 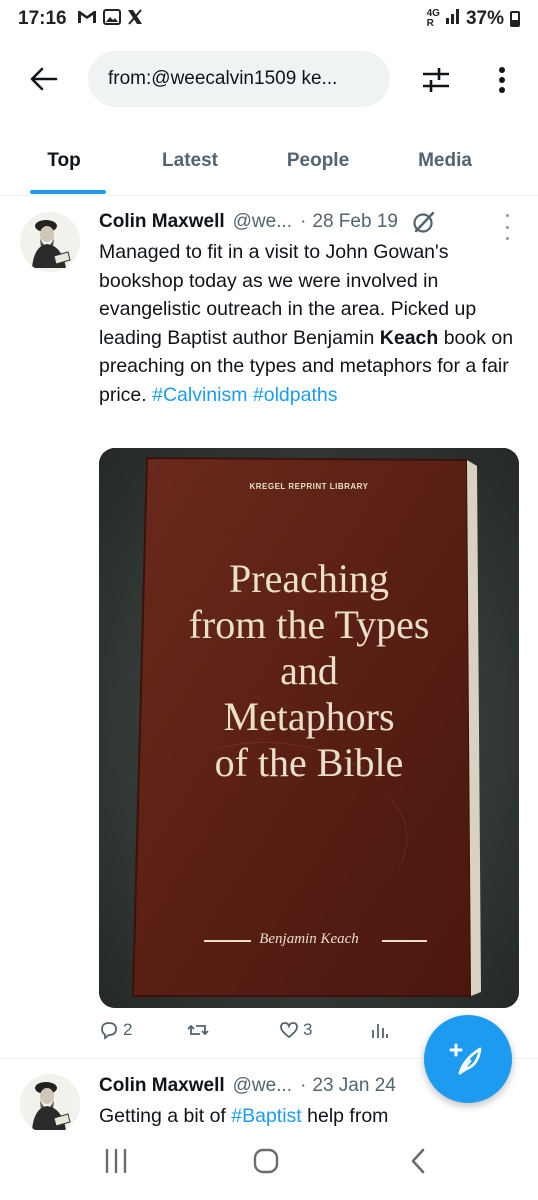 I want to click on recent-apps-icon, so click(x=116, y=1161).